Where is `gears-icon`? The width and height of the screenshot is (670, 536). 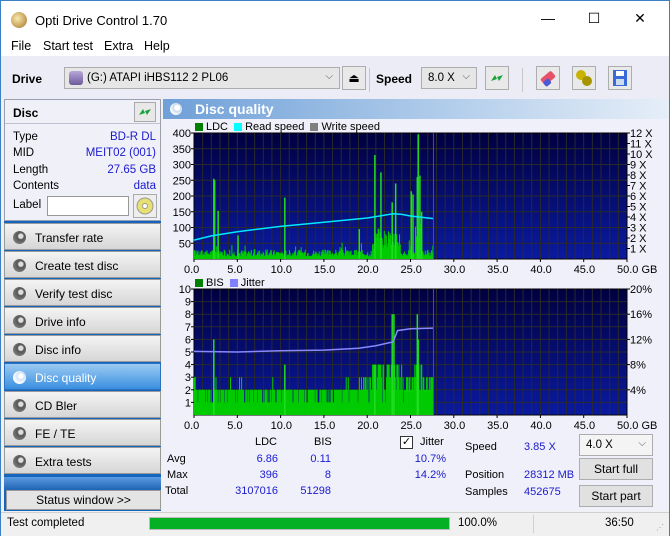
gears-icon is located at coordinates (584, 78).